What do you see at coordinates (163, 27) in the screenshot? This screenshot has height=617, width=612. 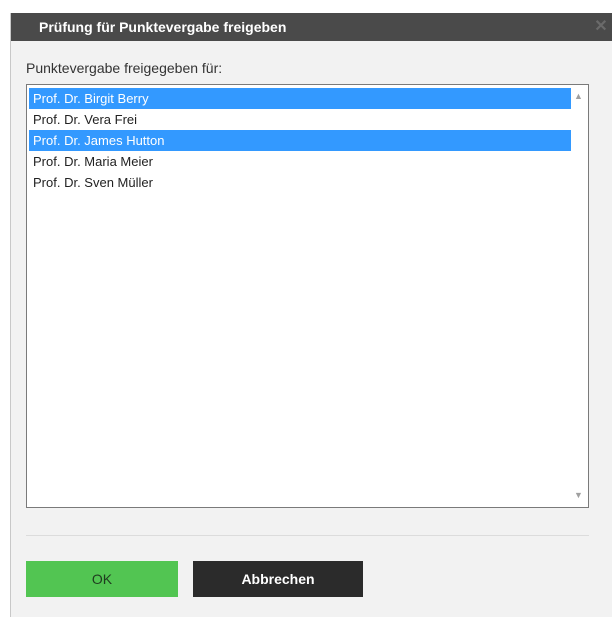 I see `dialog-title: Prüfung für Punktevergabe freigeben` at bounding box center [163, 27].